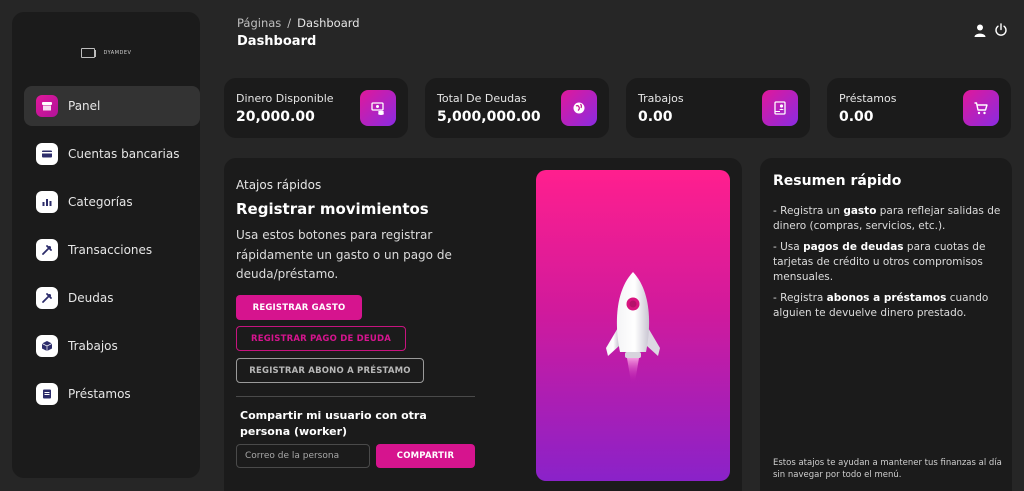 The height and width of the screenshot is (491, 1024). What do you see at coordinates (489, 117) in the screenshot?
I see `stat-value: 5,000,000.00` at bounding box center [489, 117].